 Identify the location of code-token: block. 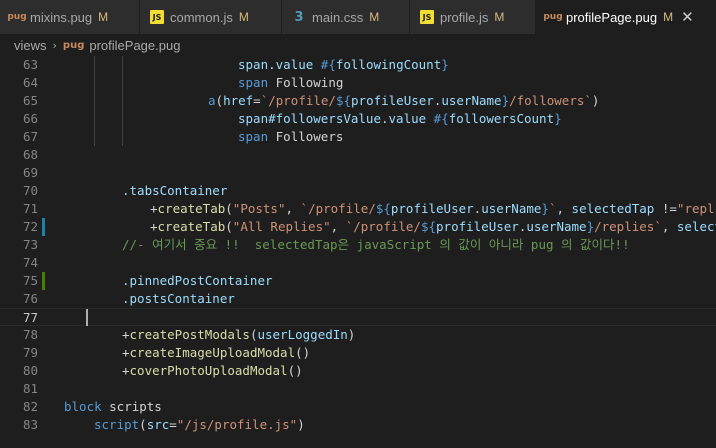
(87, 406).